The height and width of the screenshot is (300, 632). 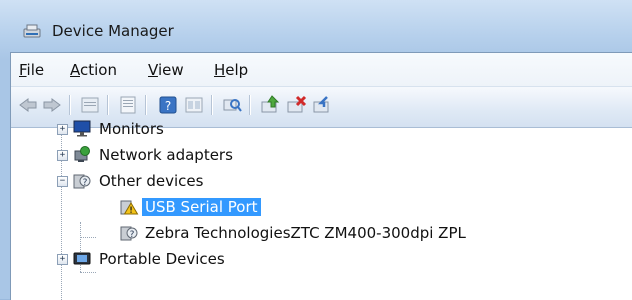 I want to click on network-adapter-icon, so click(x=82, y=154).